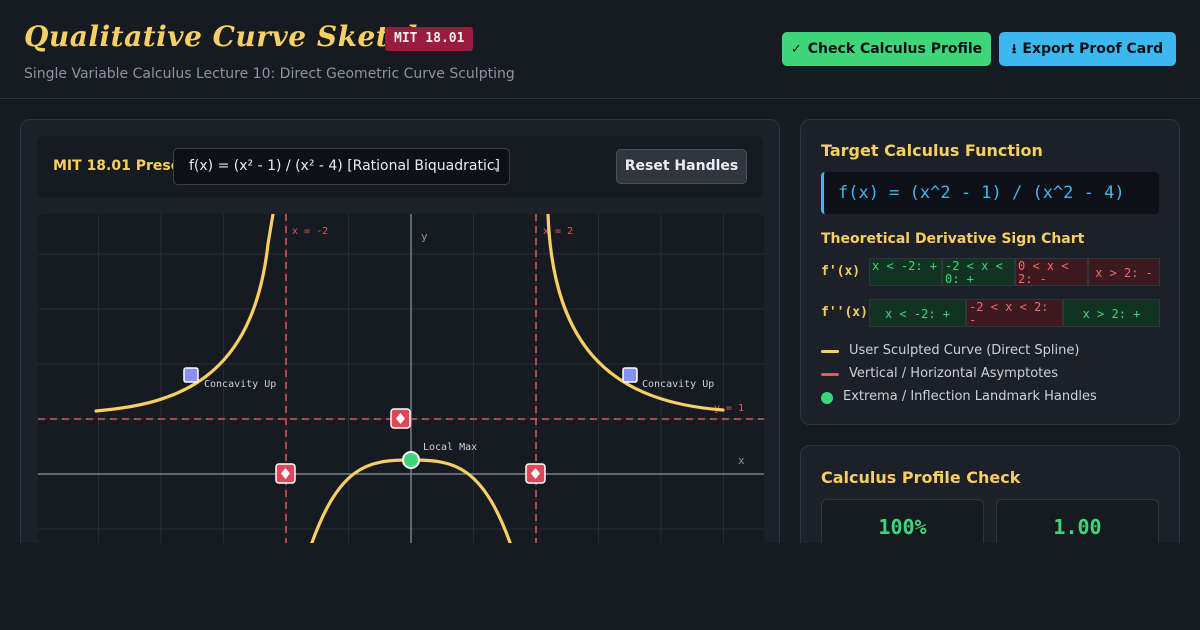 The image size is (1200, 630). I want to click on chevron-down-icon: ⌄, so click(495, 166).